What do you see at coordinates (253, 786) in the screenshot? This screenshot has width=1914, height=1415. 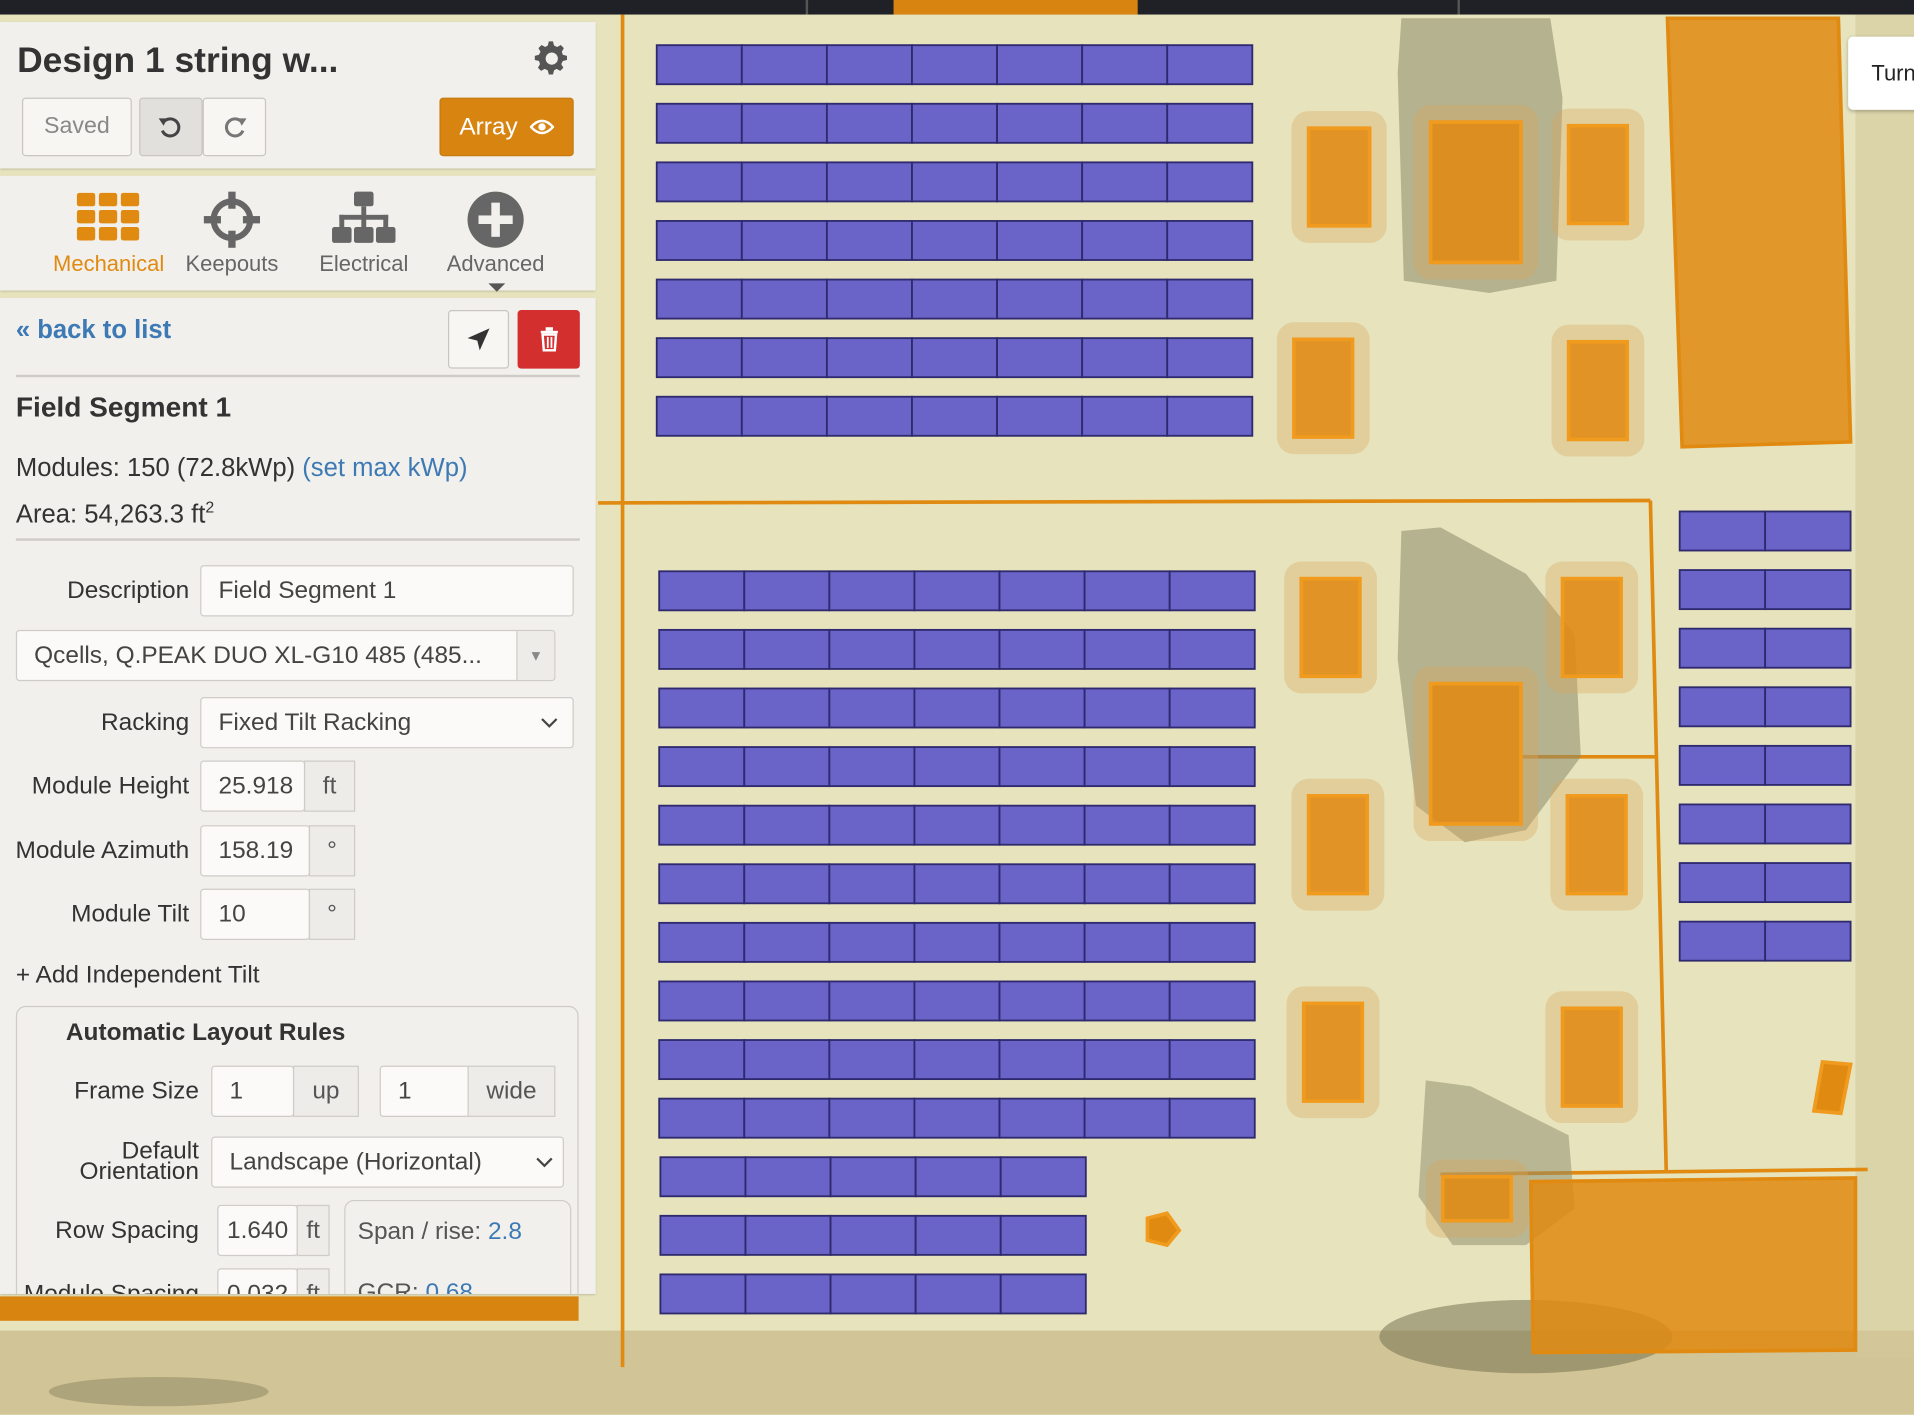 I see `module-height-input: 25.918` at bounding box center [253, 786].